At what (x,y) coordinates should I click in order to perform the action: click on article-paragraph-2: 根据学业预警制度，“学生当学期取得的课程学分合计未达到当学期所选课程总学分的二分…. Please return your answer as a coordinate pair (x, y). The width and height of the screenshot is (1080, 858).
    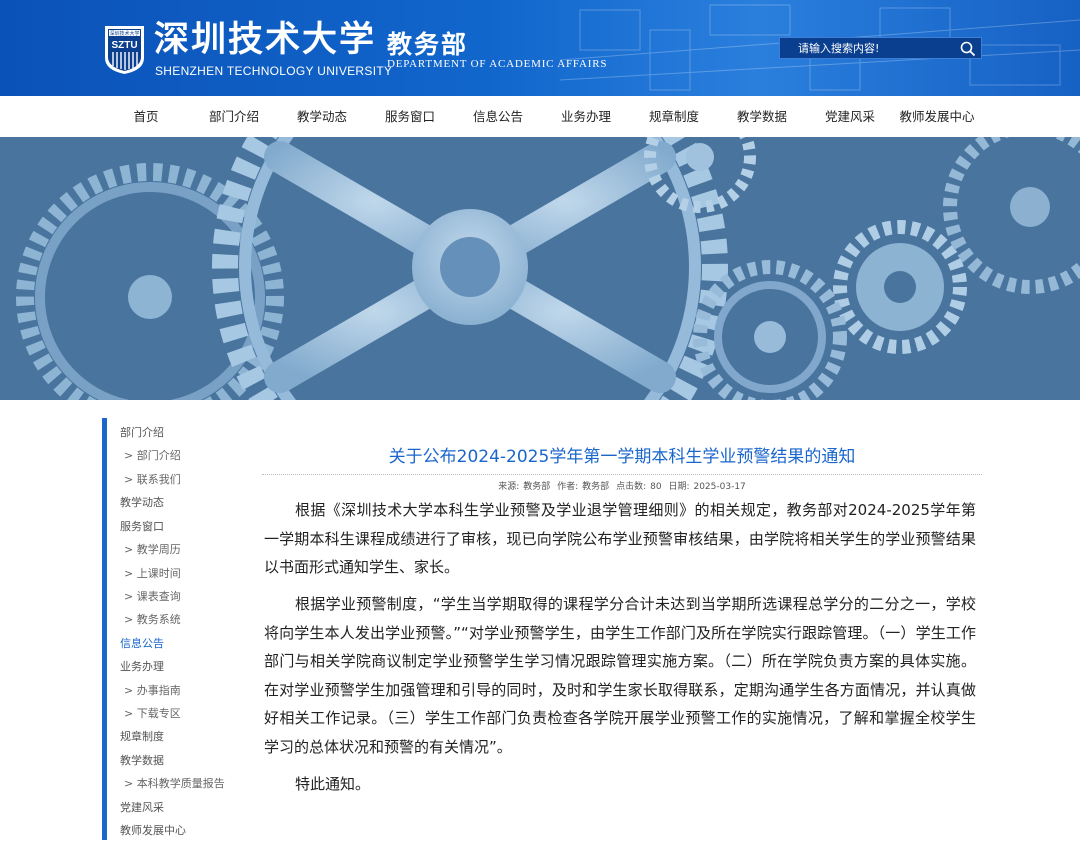
    Looking at the image, I should click on (620, 675).